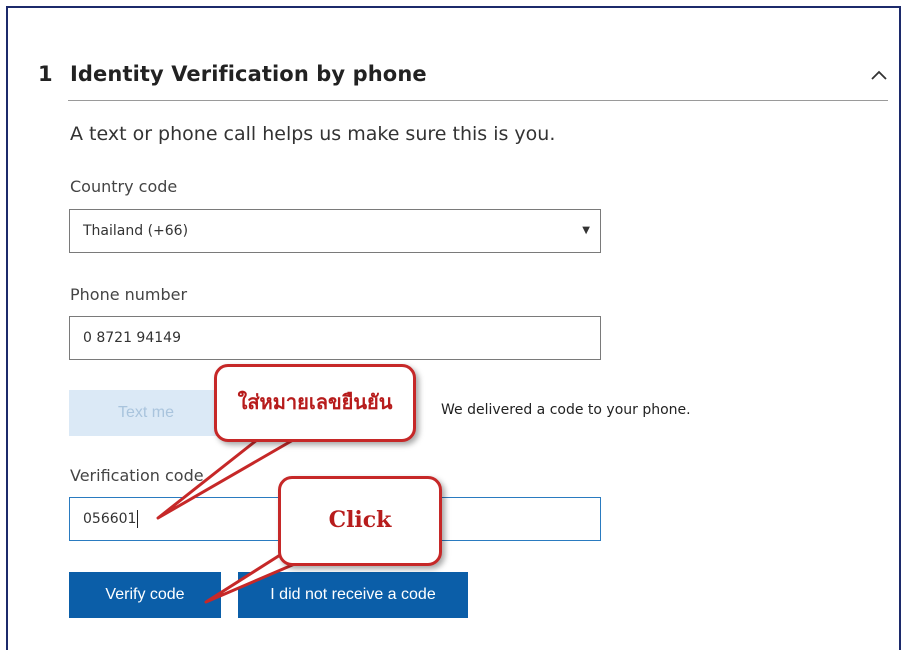  Describe the element at coordinates (315, 403) in the screenshot. I see `enter-code-callout: ใส่หมายเลขยืนยัน` at that location.